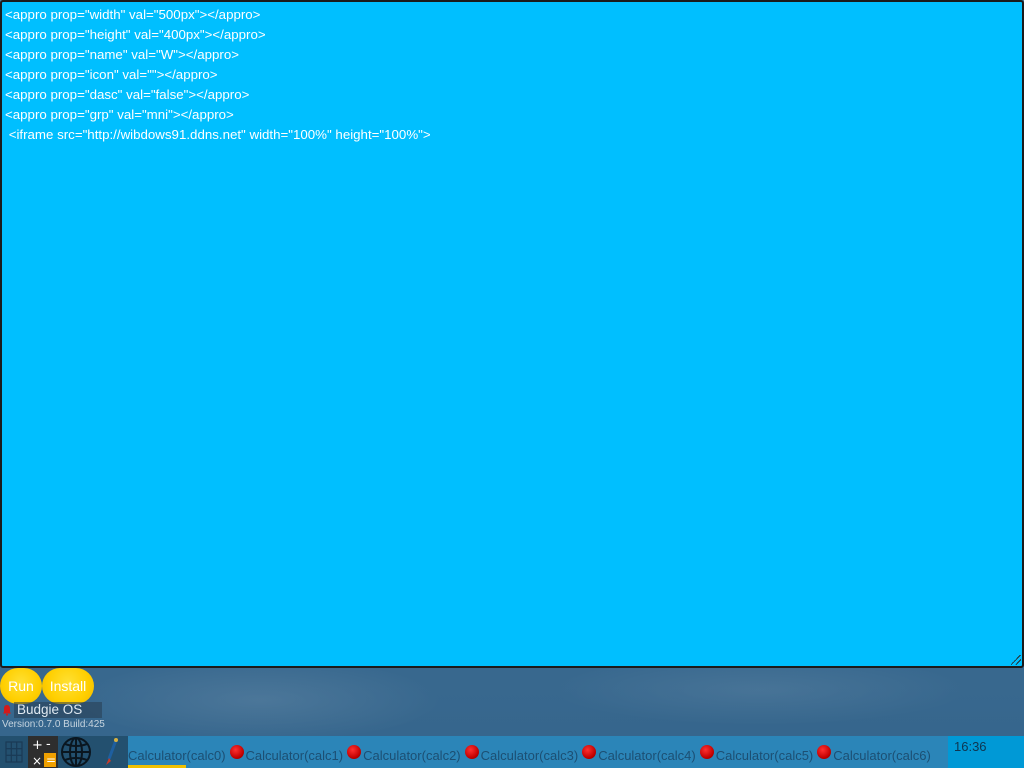  I want to click on brush-icon, so click(111, 752).